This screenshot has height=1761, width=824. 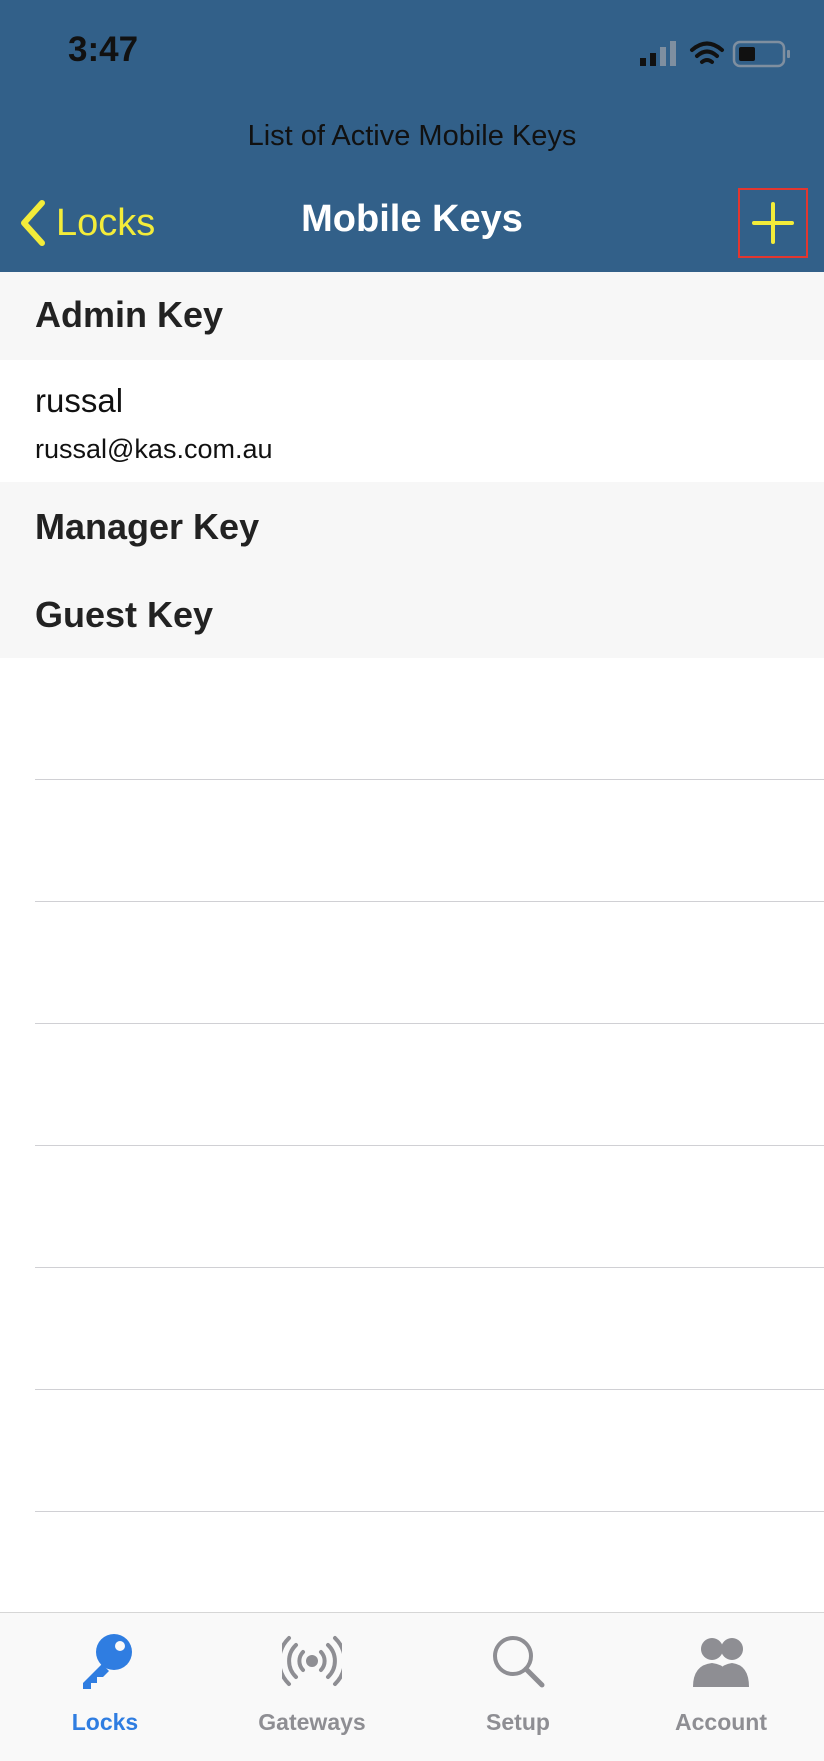 I want to click on plus-icon, so click(x=773, y=223).